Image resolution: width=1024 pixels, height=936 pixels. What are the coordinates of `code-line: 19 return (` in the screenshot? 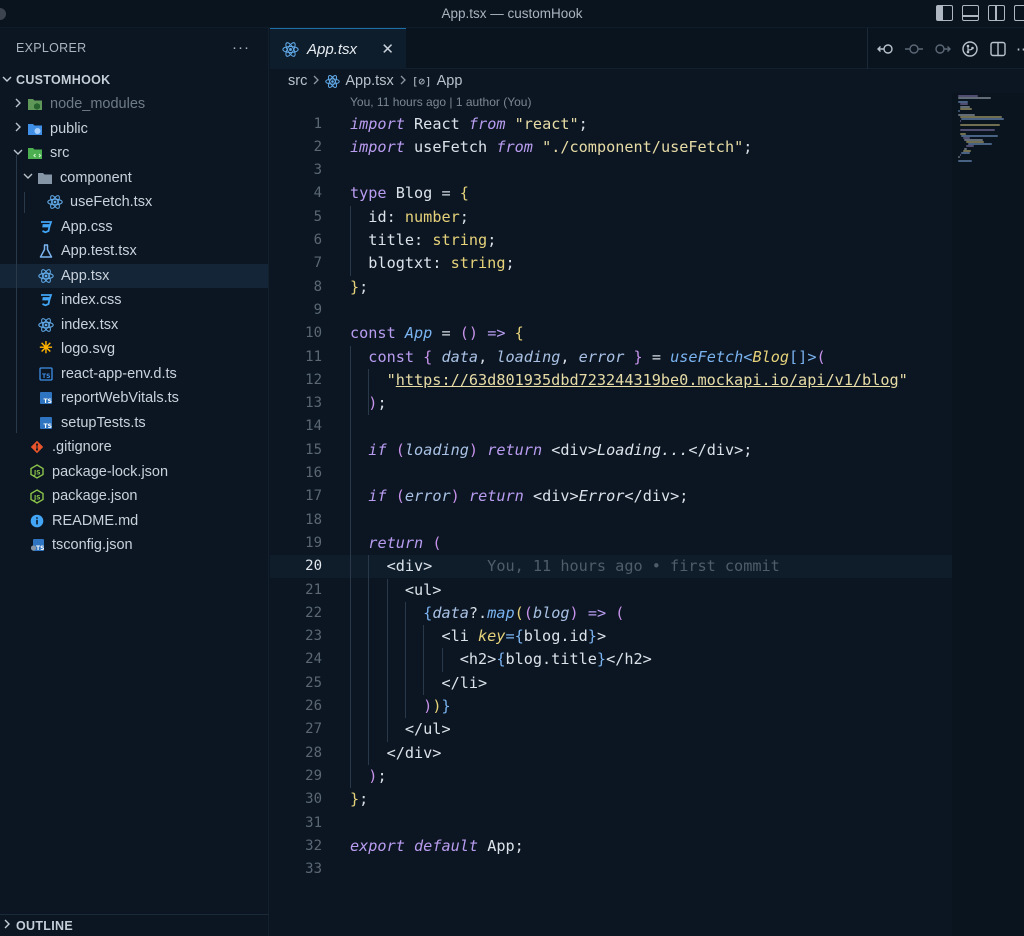 It's located at (611, 543).